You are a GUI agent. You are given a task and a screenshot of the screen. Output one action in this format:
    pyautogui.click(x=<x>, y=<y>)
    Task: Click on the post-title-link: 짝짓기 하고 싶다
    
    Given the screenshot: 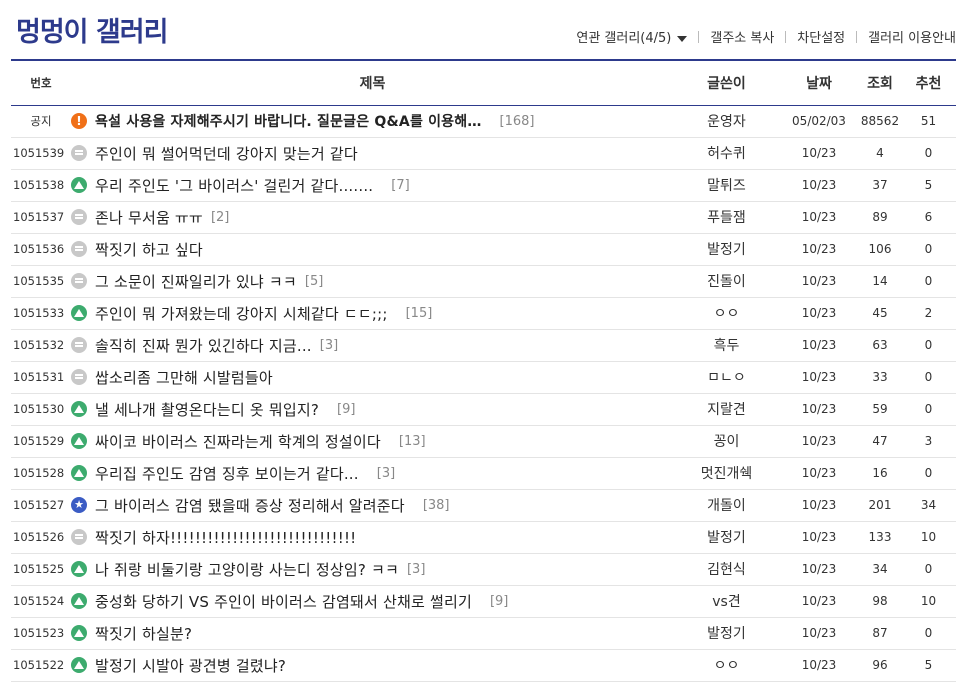 What is the action you would take?
    pyautogui.click(x=149, y=249)
    